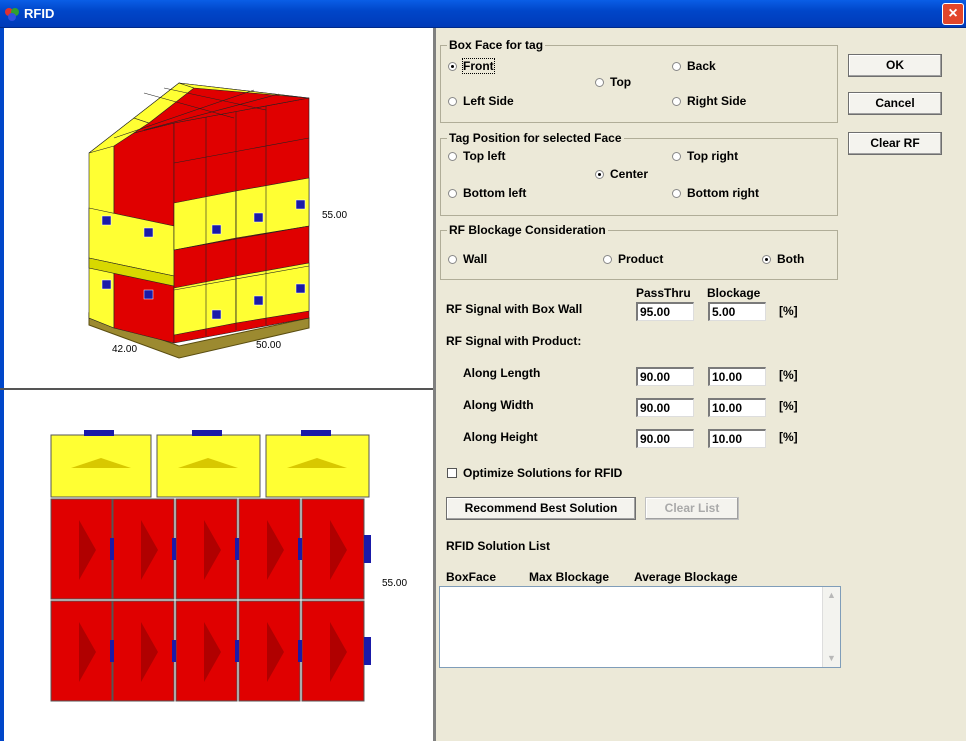  I want to click on along-length-passthru-field: 90.00, so click(665, 376).